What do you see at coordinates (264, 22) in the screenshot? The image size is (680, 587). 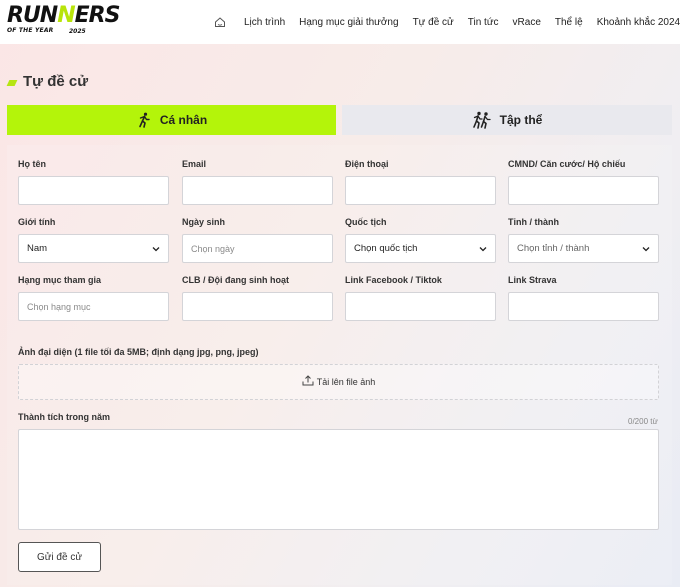 I see `nav-item-schedule: Lịch trình` at bounding box center [264, 22].